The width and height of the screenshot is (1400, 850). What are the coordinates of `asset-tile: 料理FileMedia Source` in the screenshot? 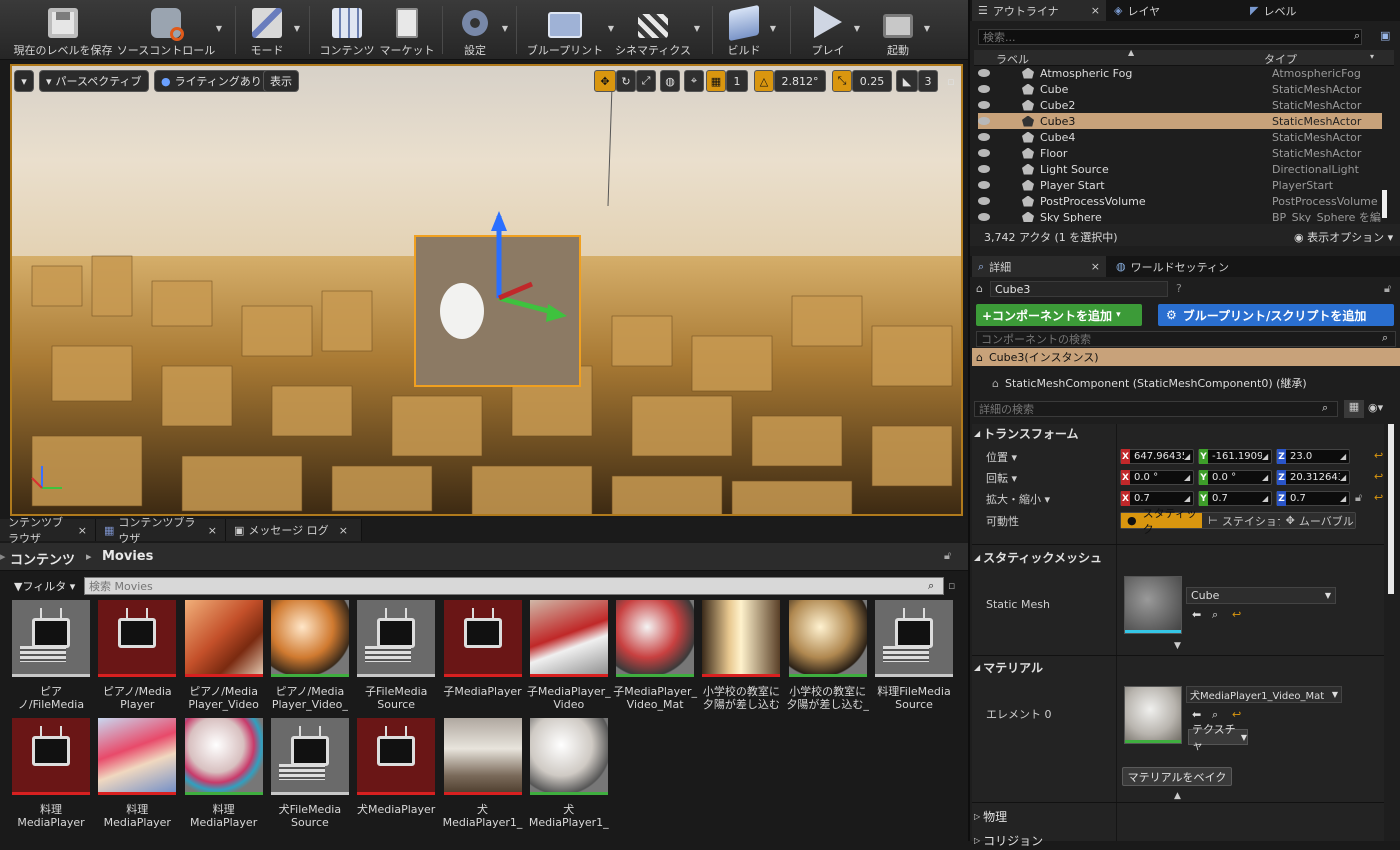 It's located at (914, 656).